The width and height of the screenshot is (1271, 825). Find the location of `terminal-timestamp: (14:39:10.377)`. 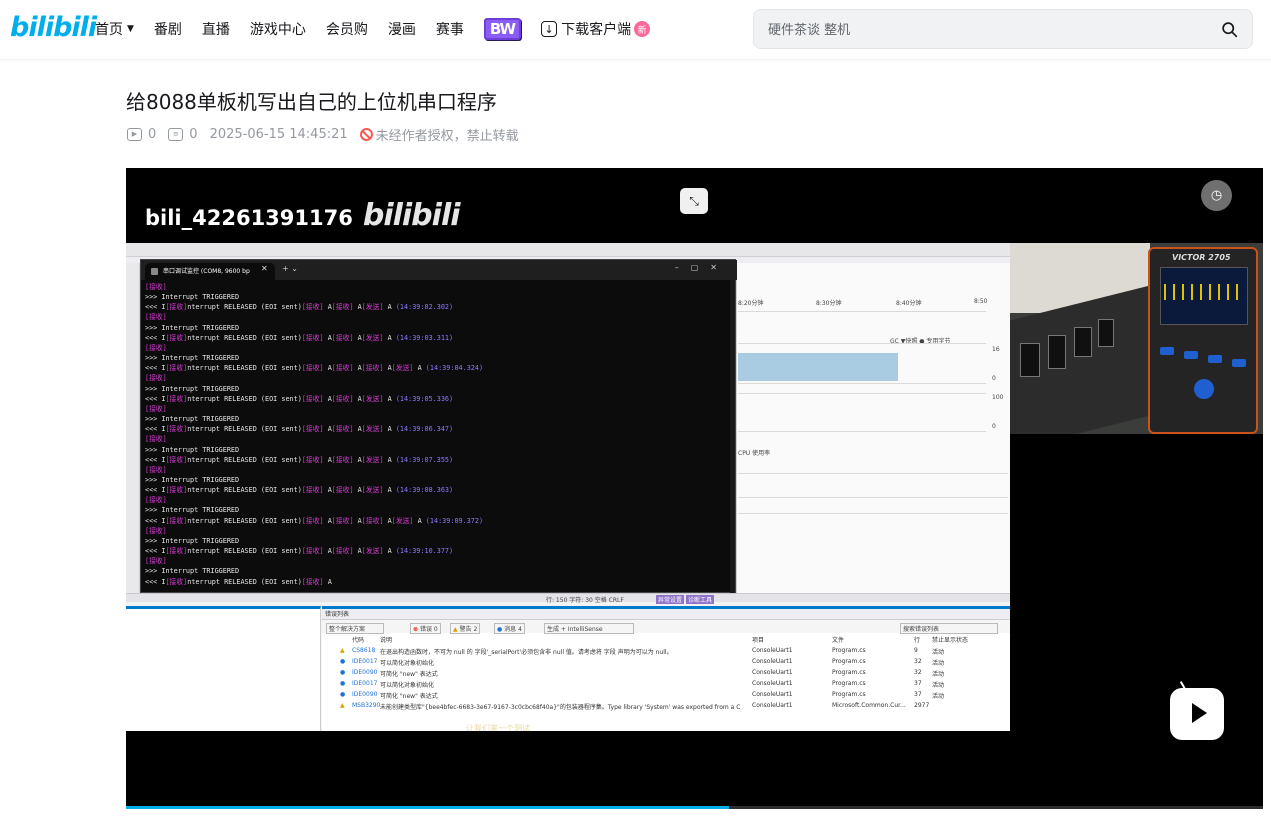

terminal-timestamp: (14:39:10.377) is located at coordinates (424, 551).